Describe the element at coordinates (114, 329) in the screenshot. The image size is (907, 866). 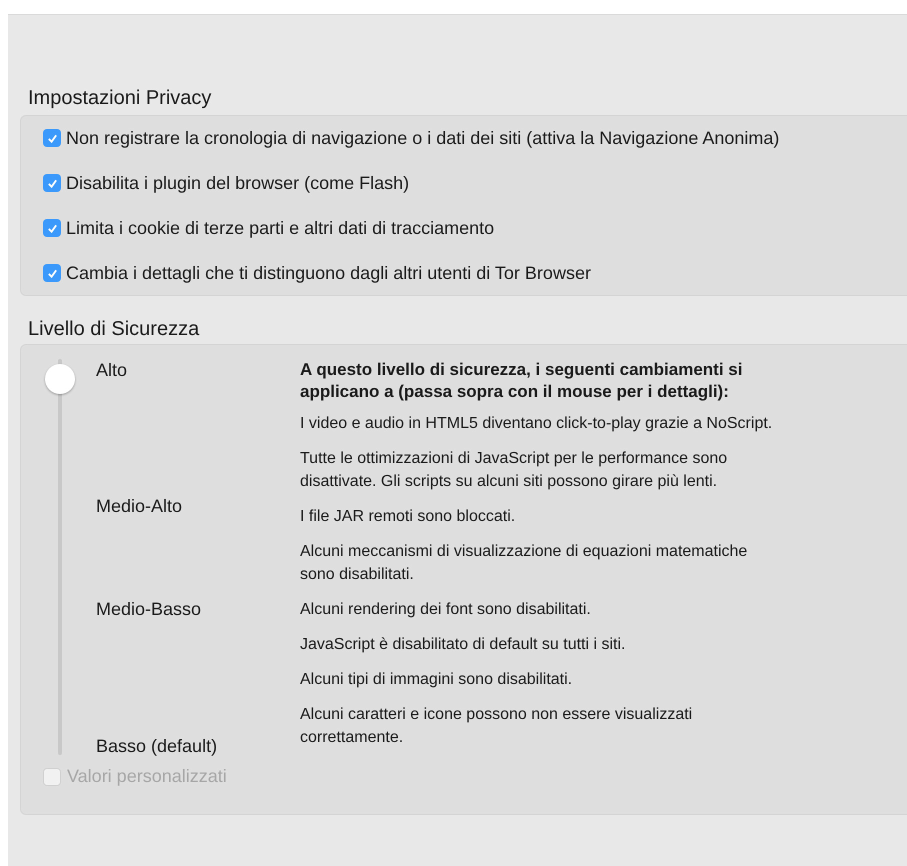
I see `section-title: Livello di Sicurezza` at that location.